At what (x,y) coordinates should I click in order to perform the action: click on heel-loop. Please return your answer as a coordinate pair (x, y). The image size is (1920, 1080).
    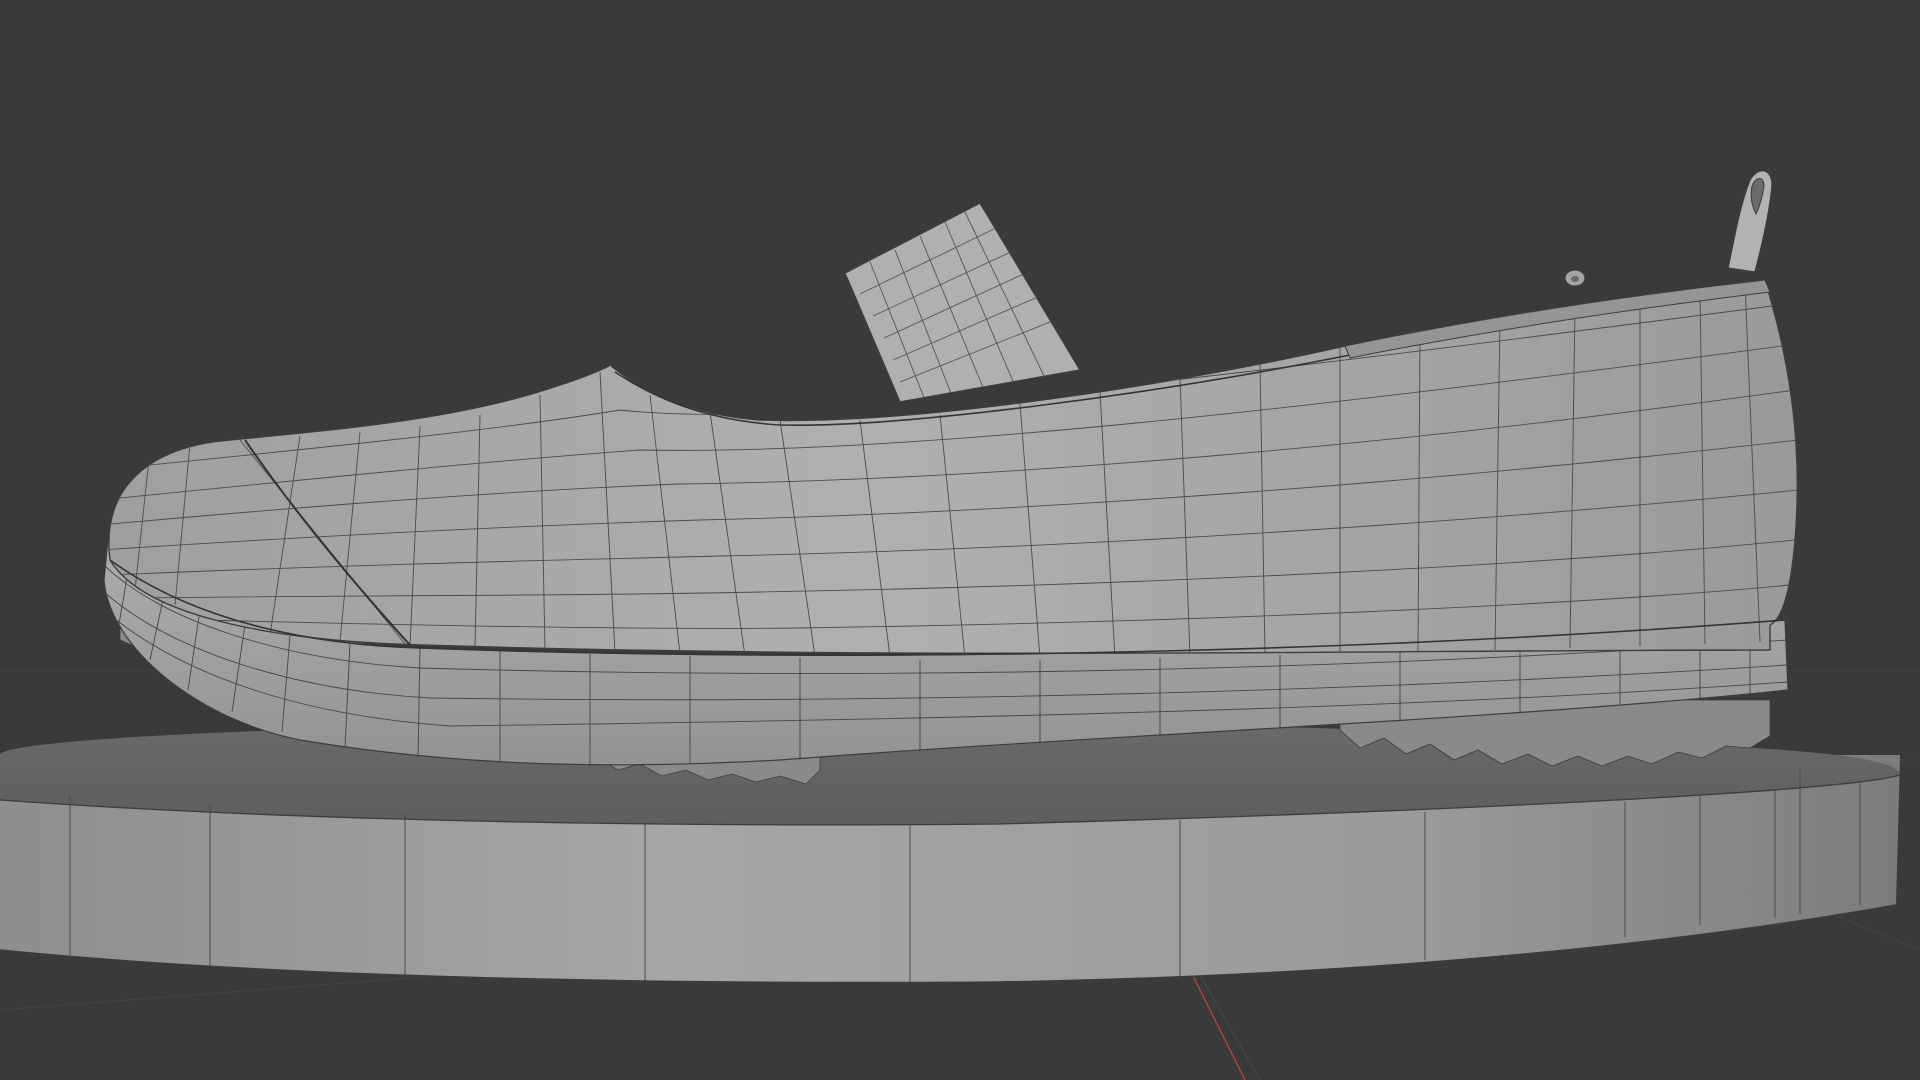
    Looking at the image, I should click on (1575, 278).